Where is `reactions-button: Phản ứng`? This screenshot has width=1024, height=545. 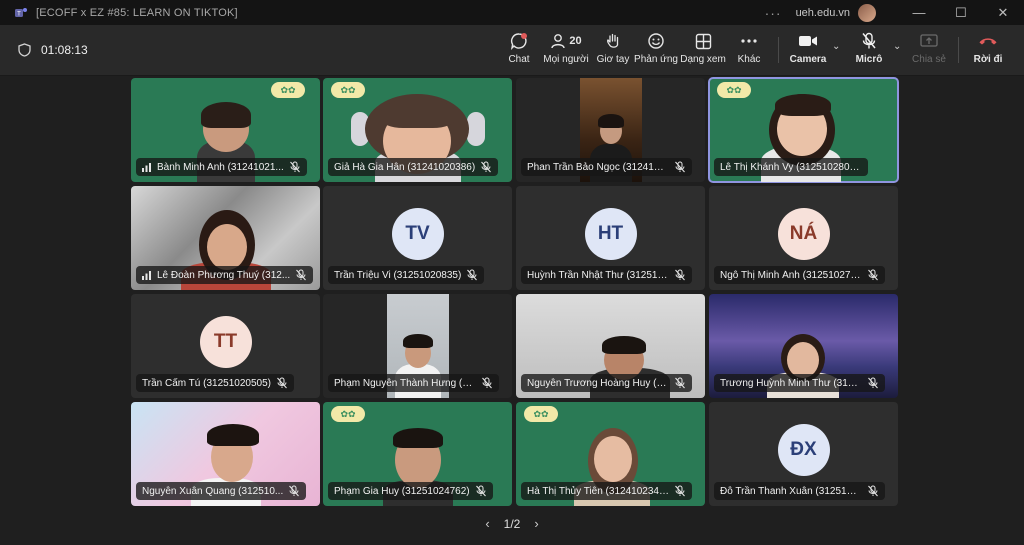 reactions-button: Phản ứng is located at coordinates (656, 50).